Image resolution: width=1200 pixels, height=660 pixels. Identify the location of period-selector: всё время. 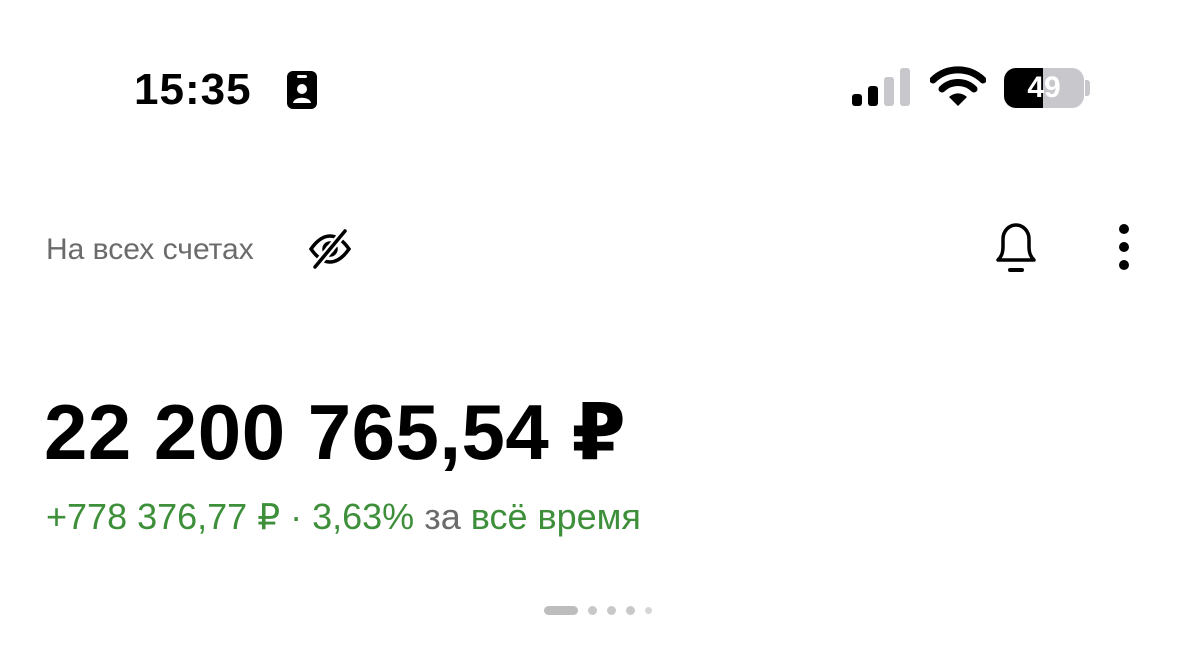
(556, 516).